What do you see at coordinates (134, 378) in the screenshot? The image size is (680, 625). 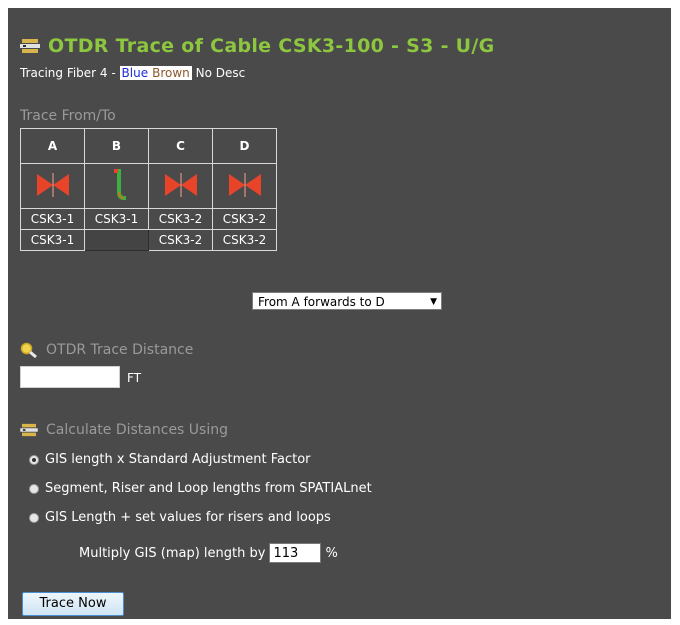 I see `distance-unit: FT` at bounding box center [134, 378].